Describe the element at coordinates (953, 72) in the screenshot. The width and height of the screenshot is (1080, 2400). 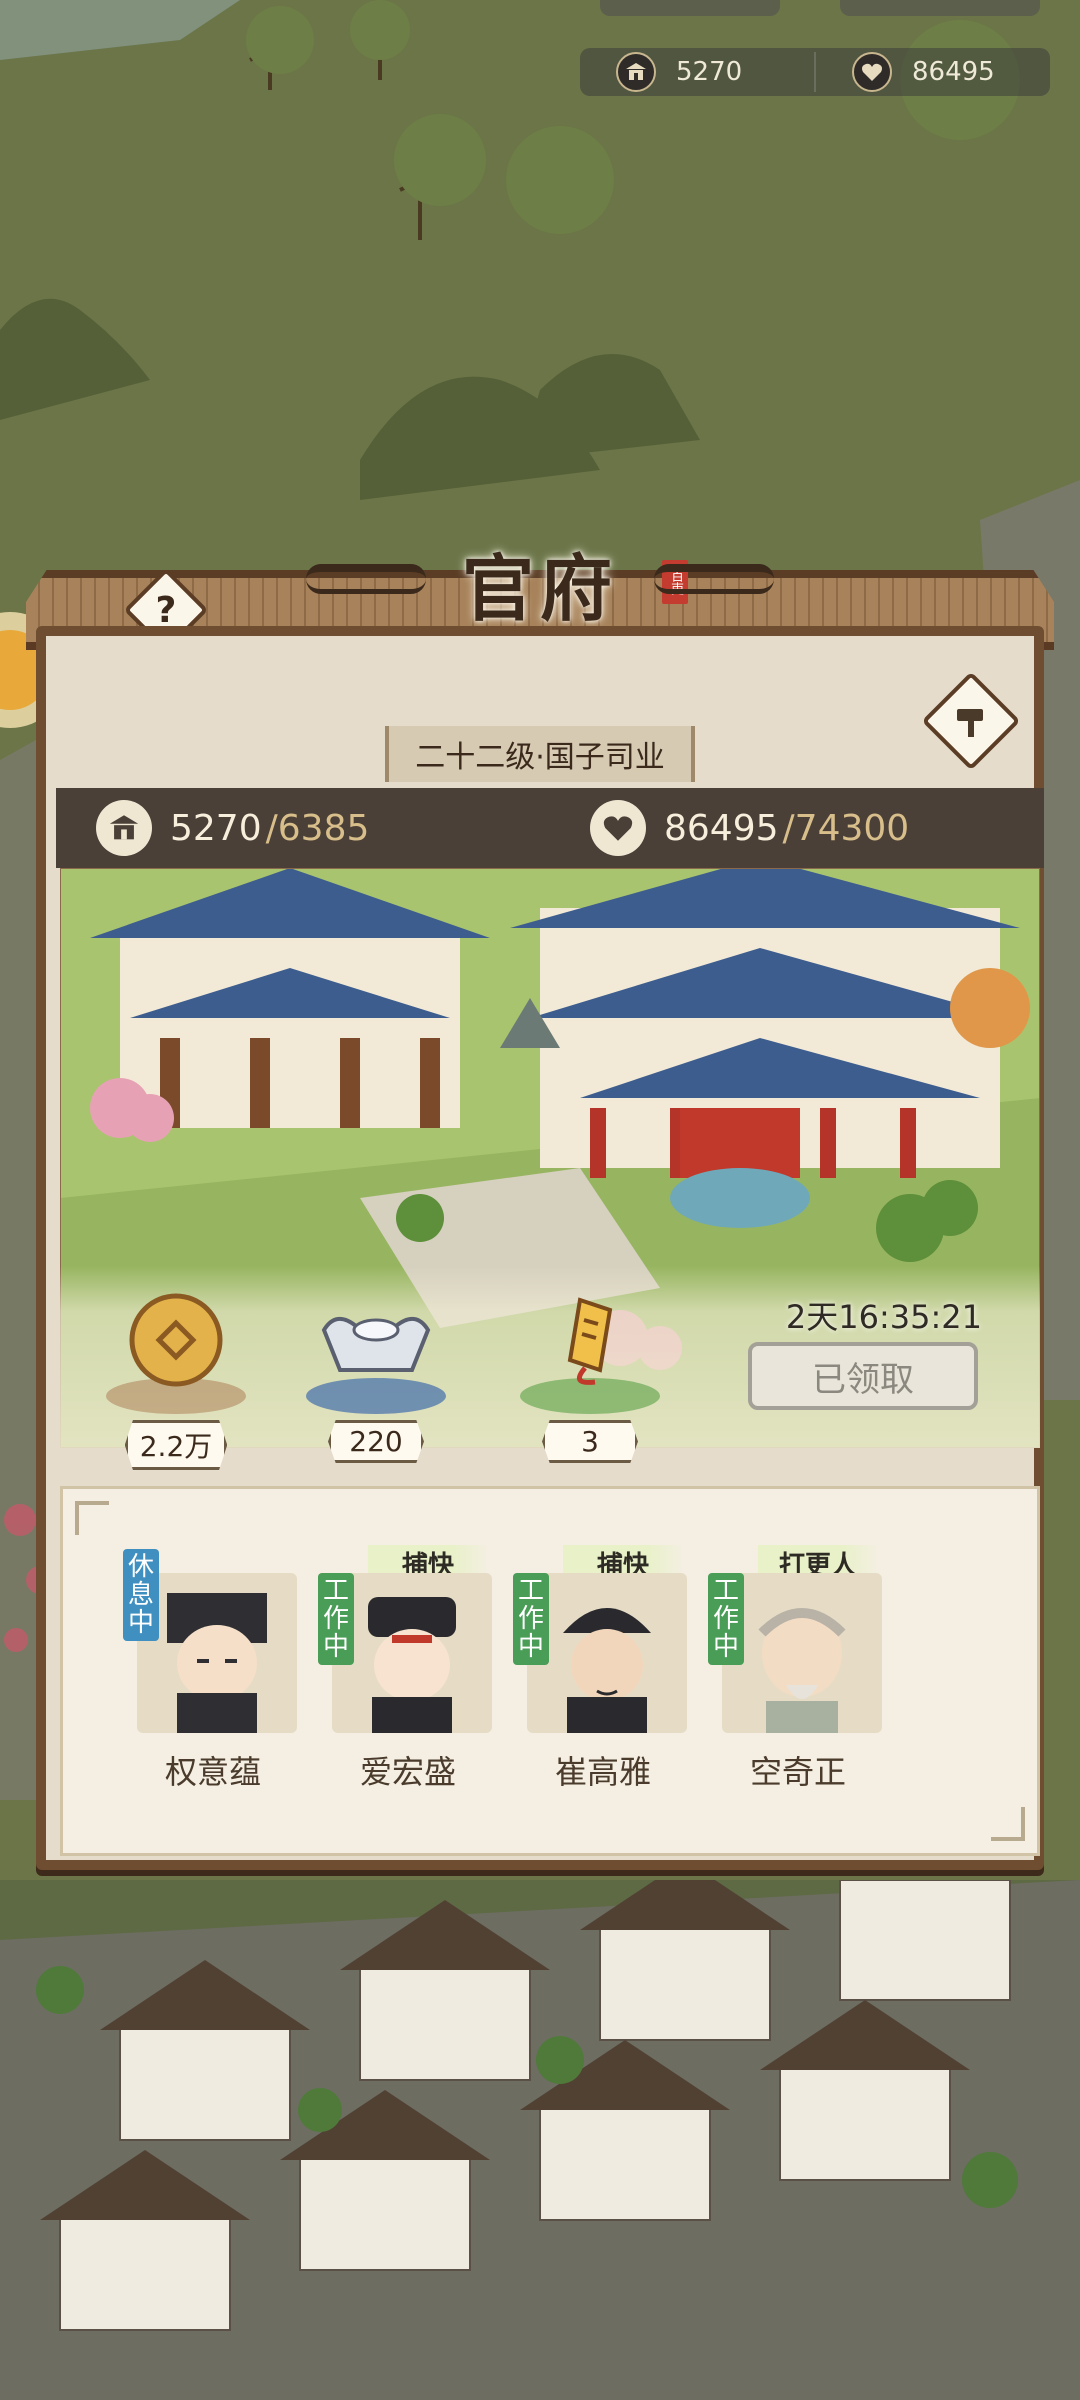
I see `top-resource-heart-value: 86495` at that location.